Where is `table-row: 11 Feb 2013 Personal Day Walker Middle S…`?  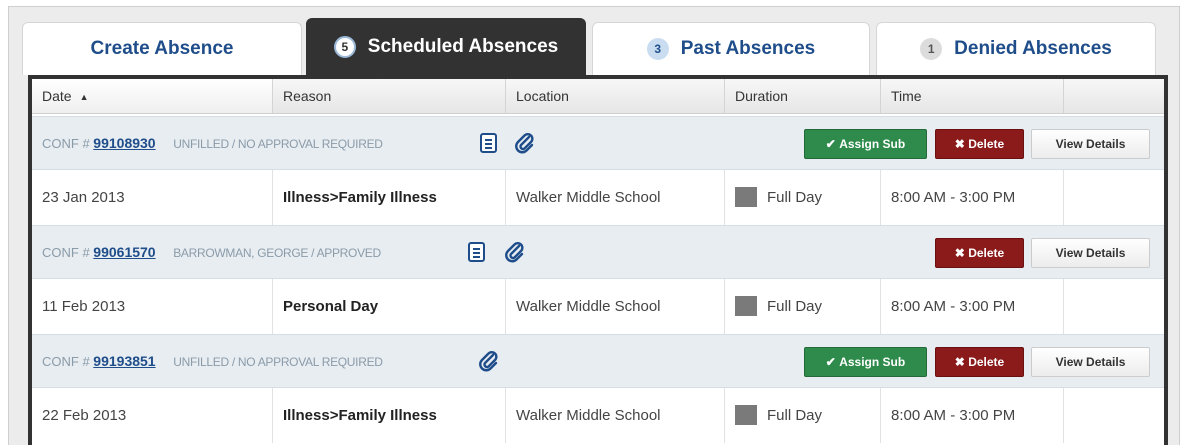 table-row: 11 Feb 2013 Personal Day Walker Middle S… is located at coordinates (598, 306).